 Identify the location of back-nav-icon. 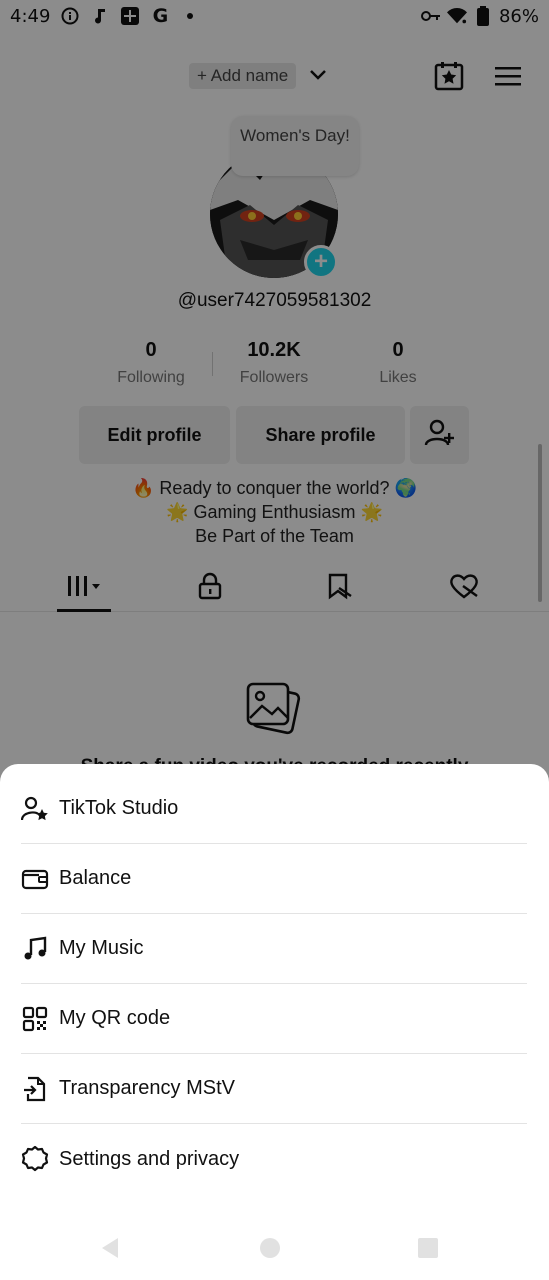
(110, 1248).